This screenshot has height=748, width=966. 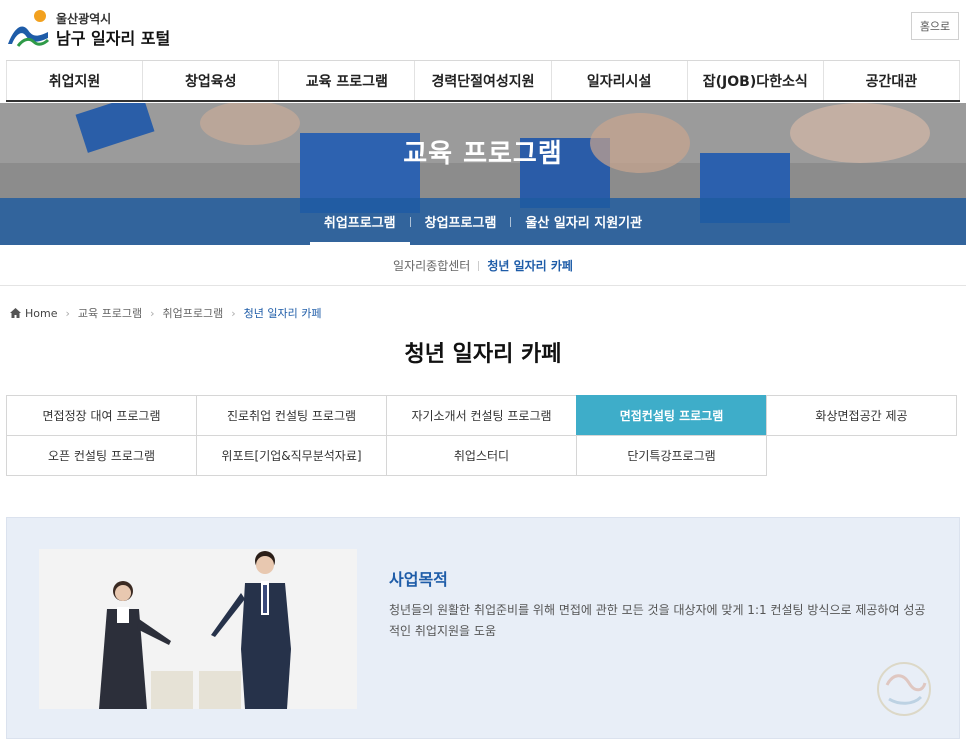 I want to click on third-nav-job-center: 일자리종합센터, so click(x=431, y=265).